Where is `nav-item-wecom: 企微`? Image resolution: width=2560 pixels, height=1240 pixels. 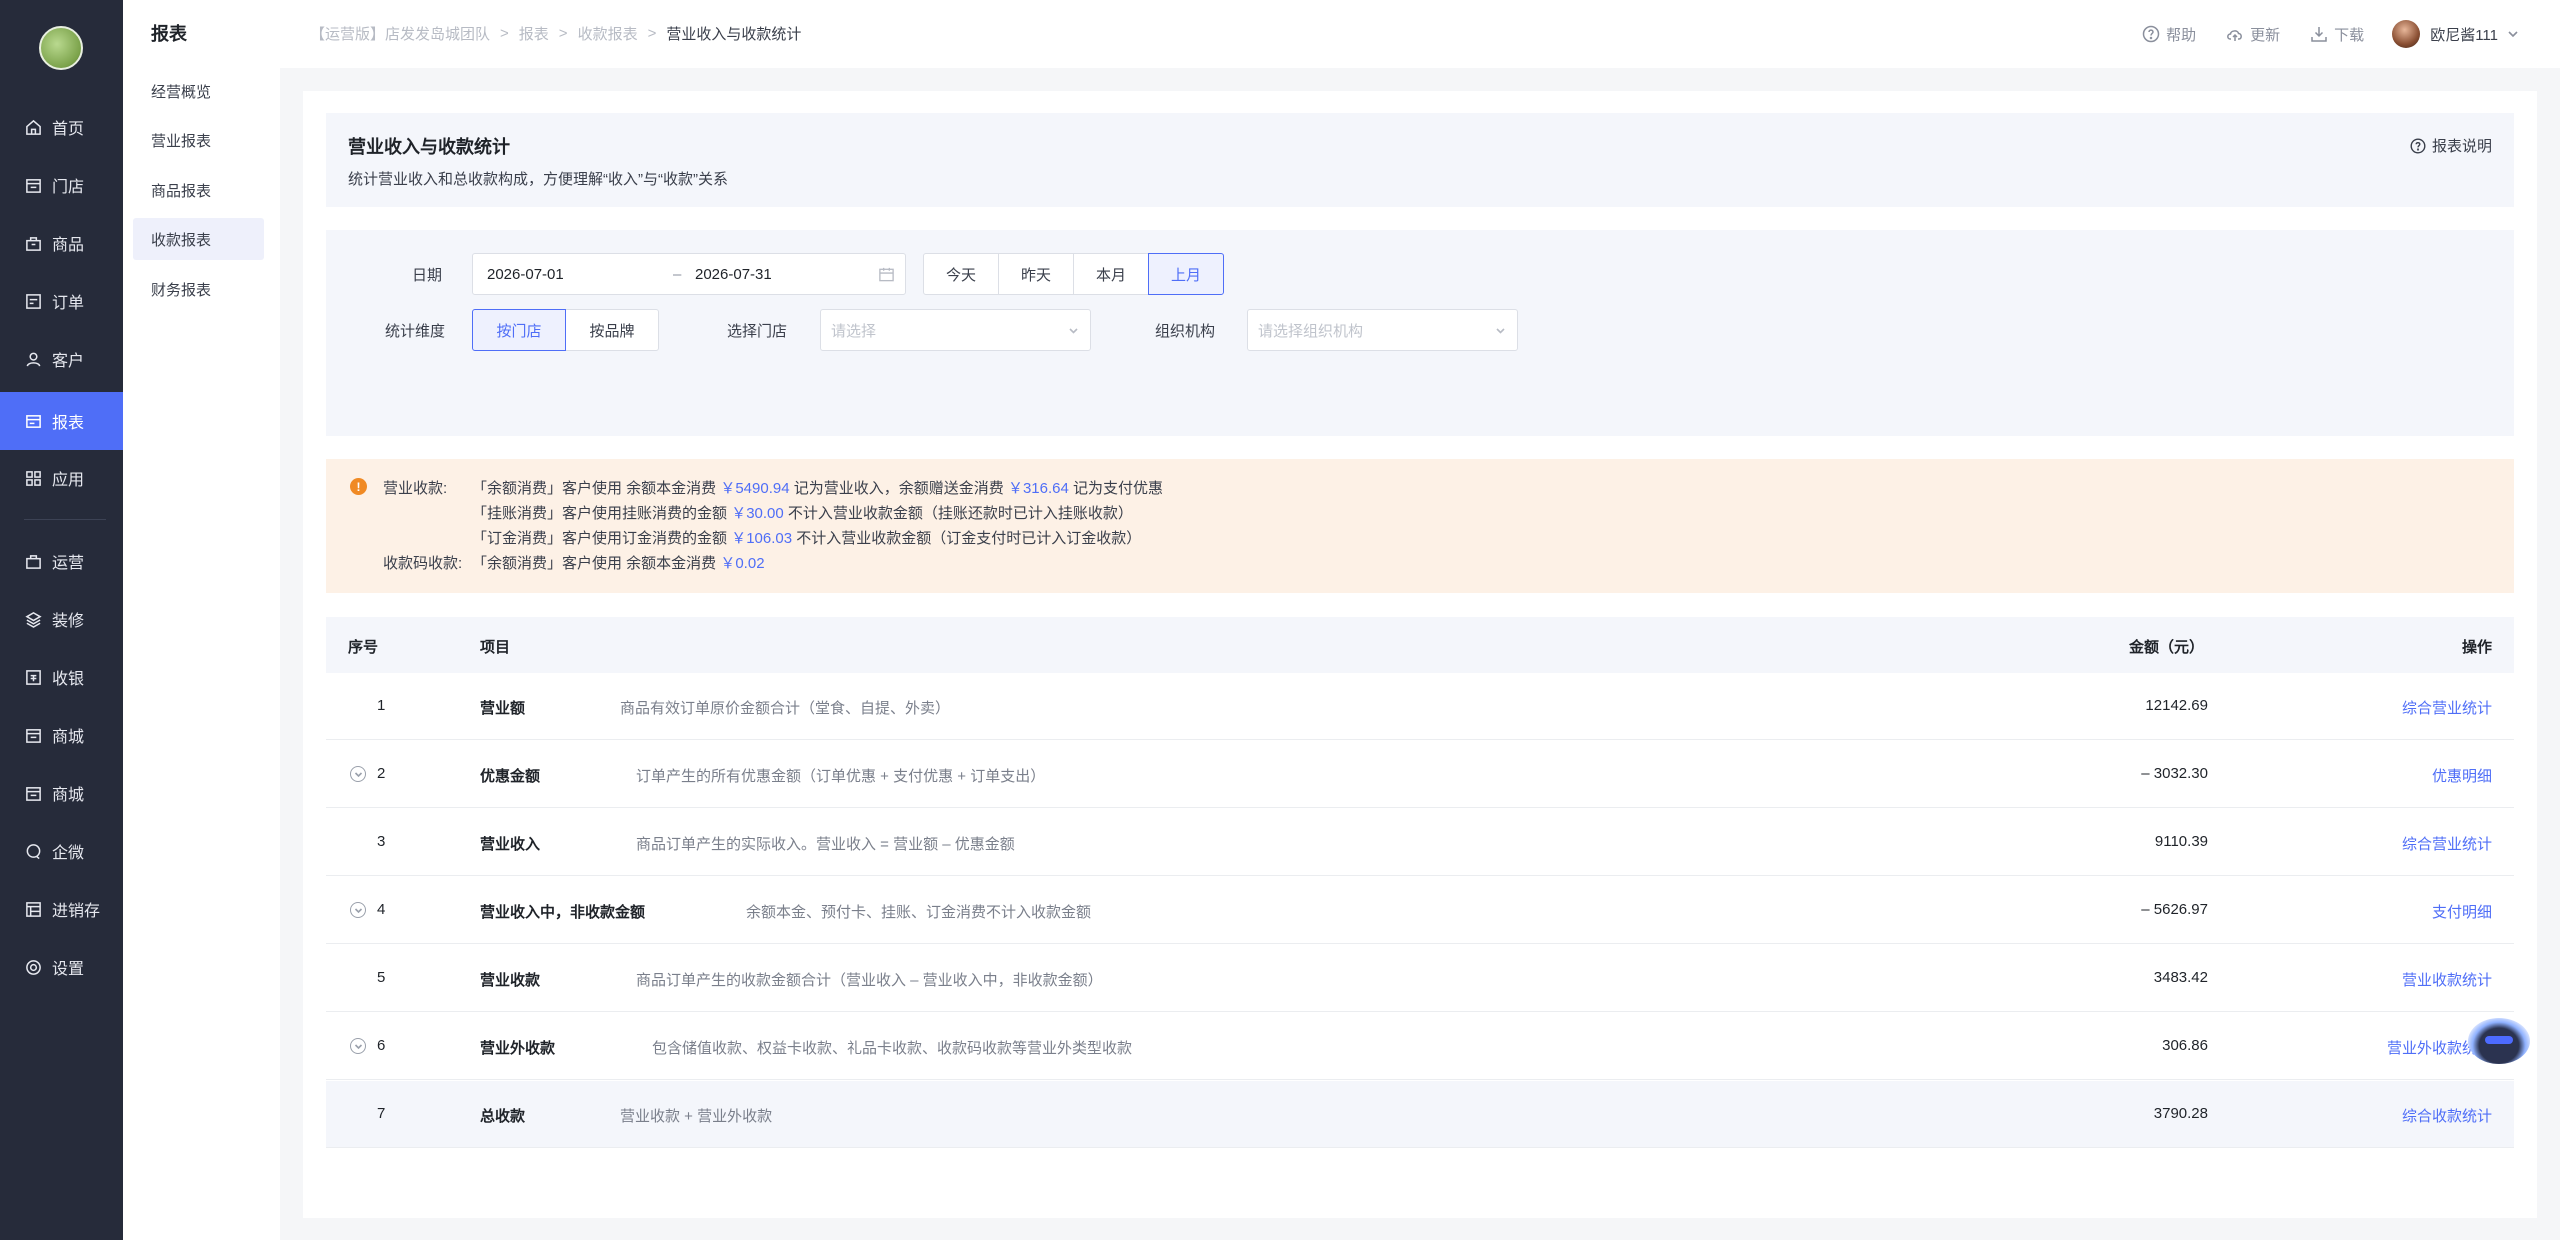 nav-item-wecom: 企微 is located at coordinates (61, 851).